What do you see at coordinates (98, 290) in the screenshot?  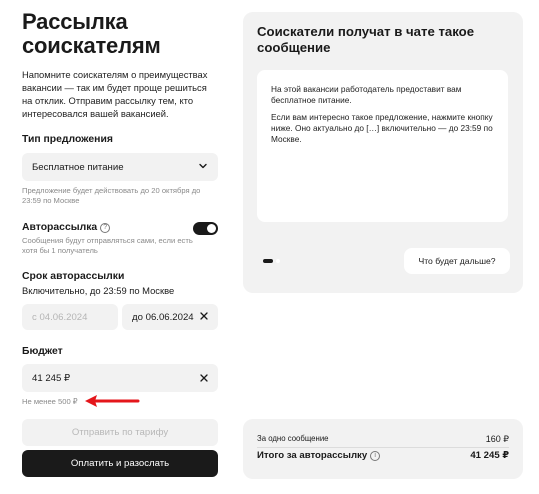 I see `period-sublabel: Включительно, до 23:59 по Москве` at bounding box center [98, 290].